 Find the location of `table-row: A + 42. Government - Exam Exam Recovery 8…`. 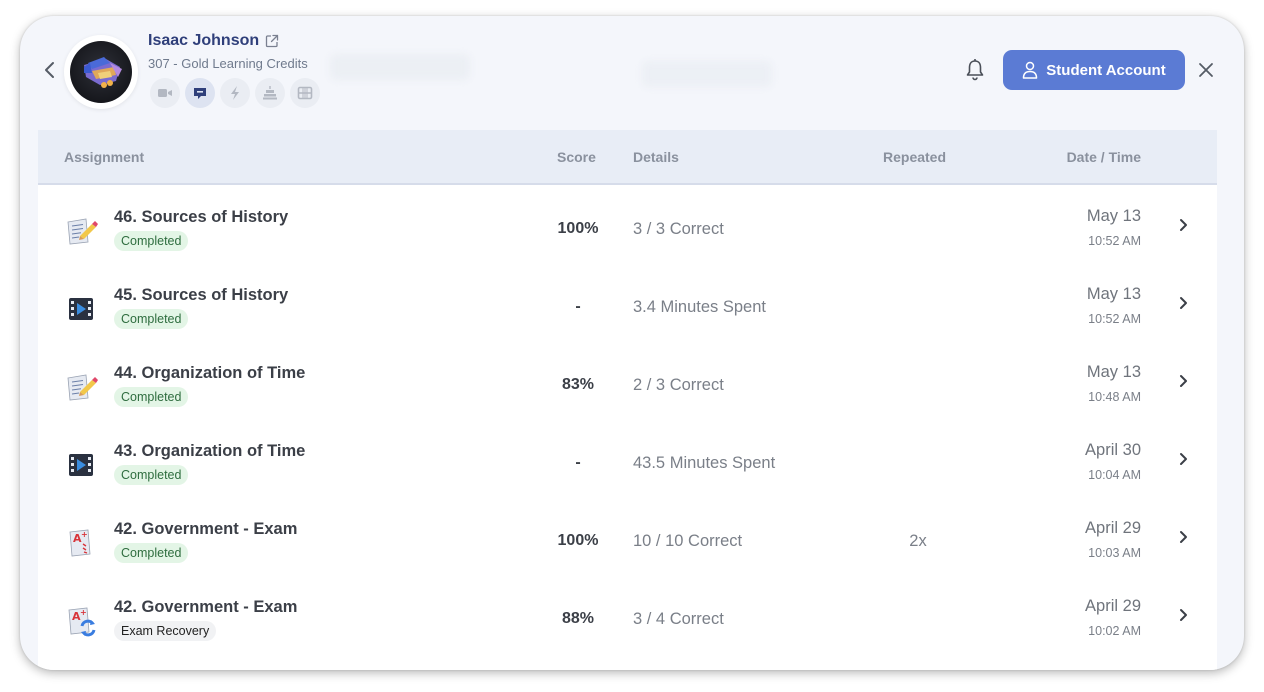

table-row: A + 42. Government - Exam Exam Recovery 8… is located at coordinates (627, 614).